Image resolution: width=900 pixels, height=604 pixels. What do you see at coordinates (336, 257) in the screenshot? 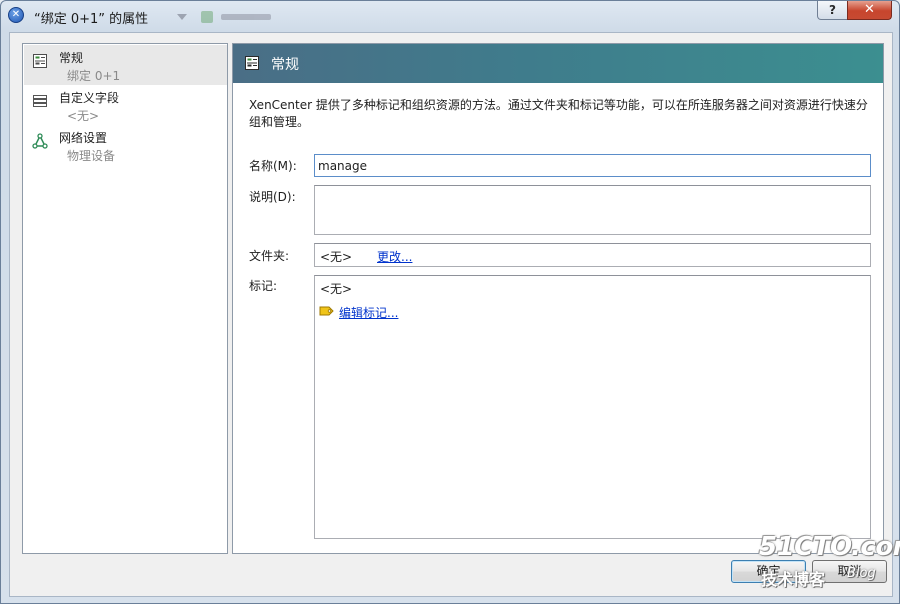
I see `folder-value: <无>` at bounding box center [336, 257].